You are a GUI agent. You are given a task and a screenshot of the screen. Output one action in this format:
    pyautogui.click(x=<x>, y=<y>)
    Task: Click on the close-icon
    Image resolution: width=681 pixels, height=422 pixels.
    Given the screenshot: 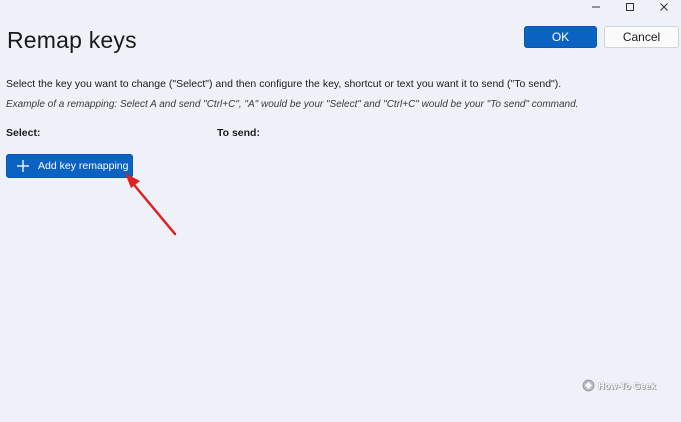 What is the action you would take?
    pyautogui.click(x=664, y=7)
    